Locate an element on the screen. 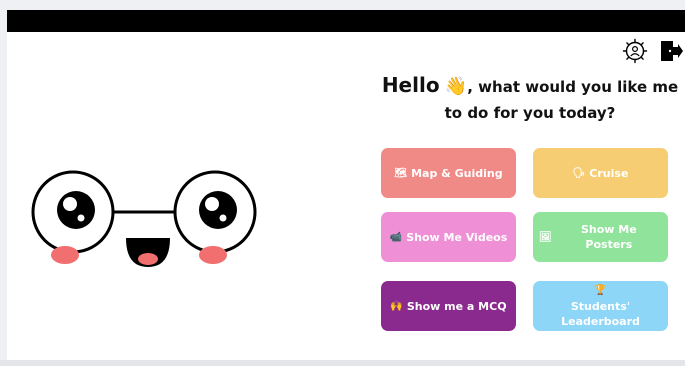 The height and width of the screenshot is (366, 685). picture-icon: 🖼 is located at coordinates (545, 237).